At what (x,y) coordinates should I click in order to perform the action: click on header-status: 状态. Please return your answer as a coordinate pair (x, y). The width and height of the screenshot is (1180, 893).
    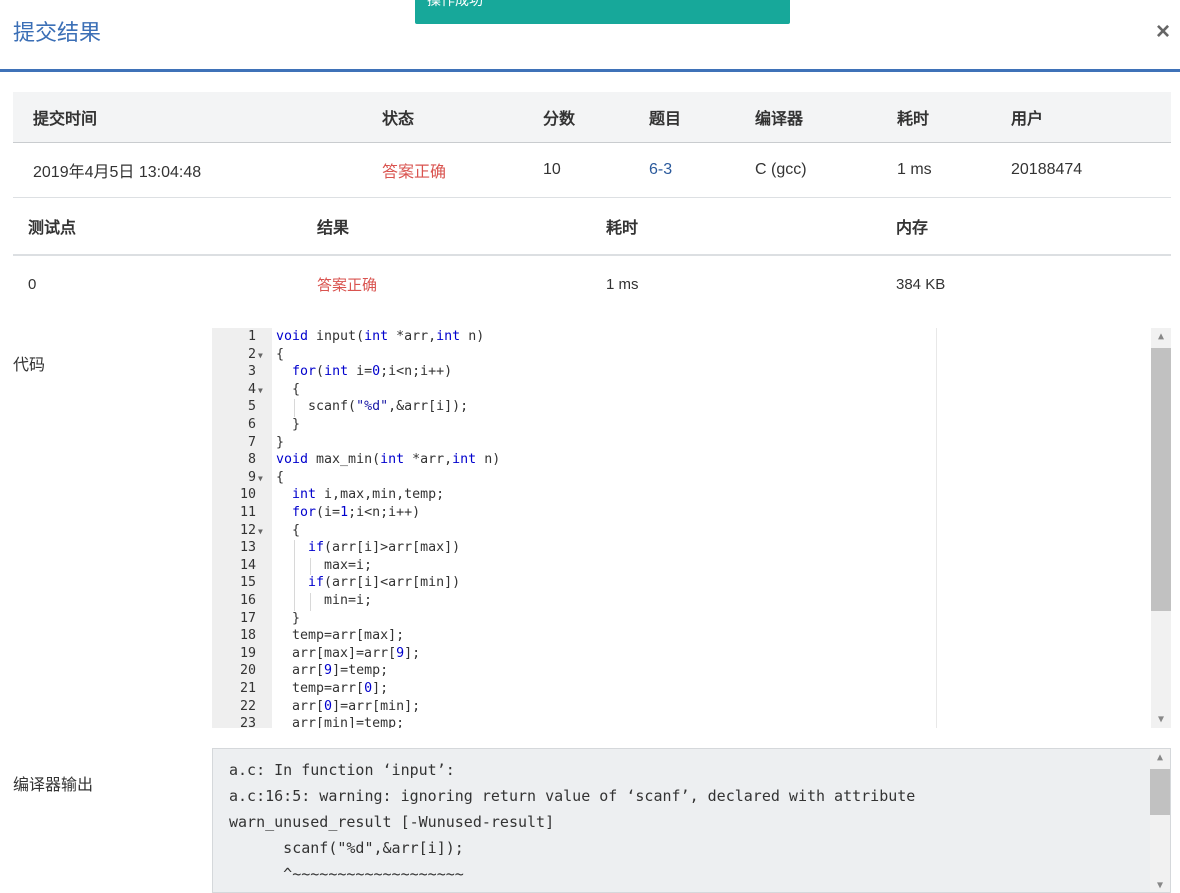
    Looking at the image, I should click on (442, 117).